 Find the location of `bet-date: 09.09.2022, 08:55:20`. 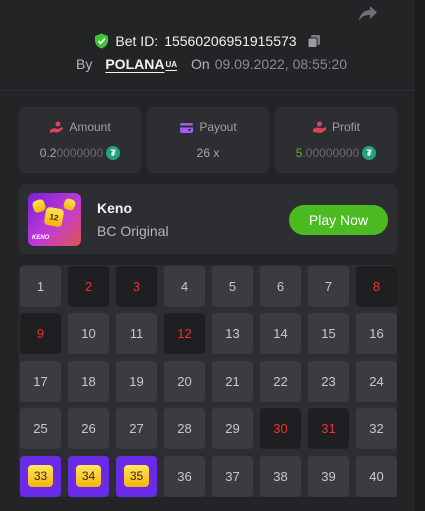

bet-date: 09.09.2022, 08:55:20 is located at coordinates (281, 64).